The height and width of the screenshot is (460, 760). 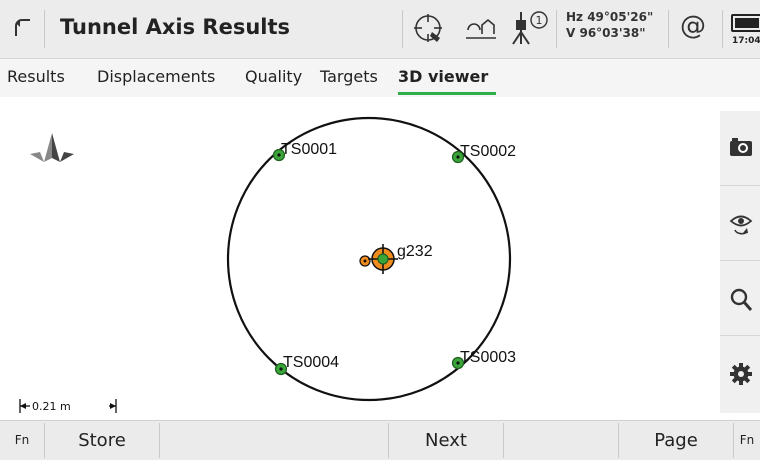 I want to click on point-ts0001: TS0001, so click(x=305, y=151).